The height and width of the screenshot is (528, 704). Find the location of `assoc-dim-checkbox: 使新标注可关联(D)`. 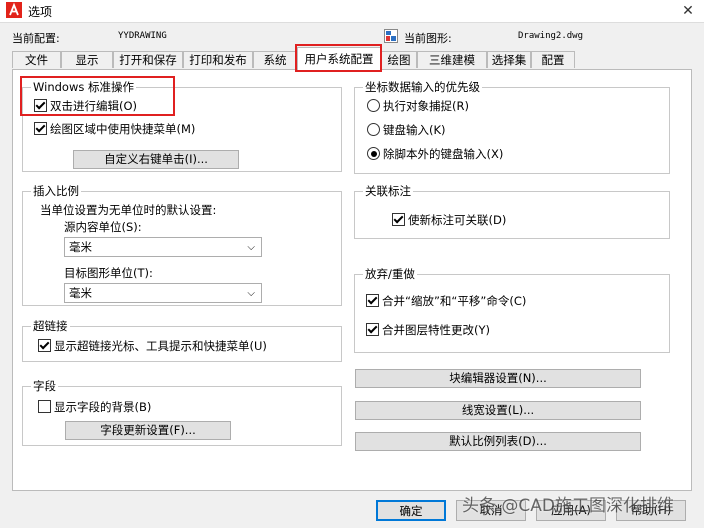

assoc-dim-checkbox: 使新标注可关联(D) is located at coordinates (449, 220).